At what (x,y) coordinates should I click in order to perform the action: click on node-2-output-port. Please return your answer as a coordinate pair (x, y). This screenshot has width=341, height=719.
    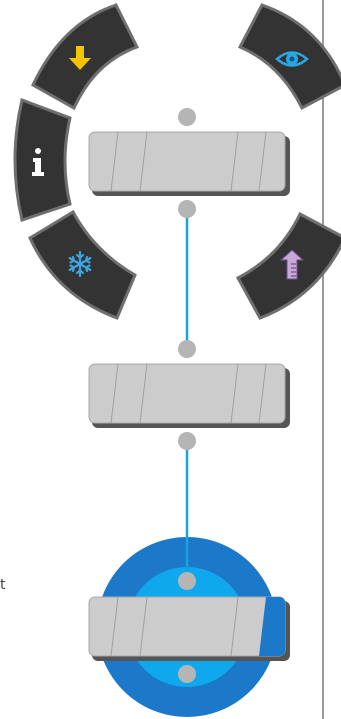
    Looking at the image, I should click on (187, 441).